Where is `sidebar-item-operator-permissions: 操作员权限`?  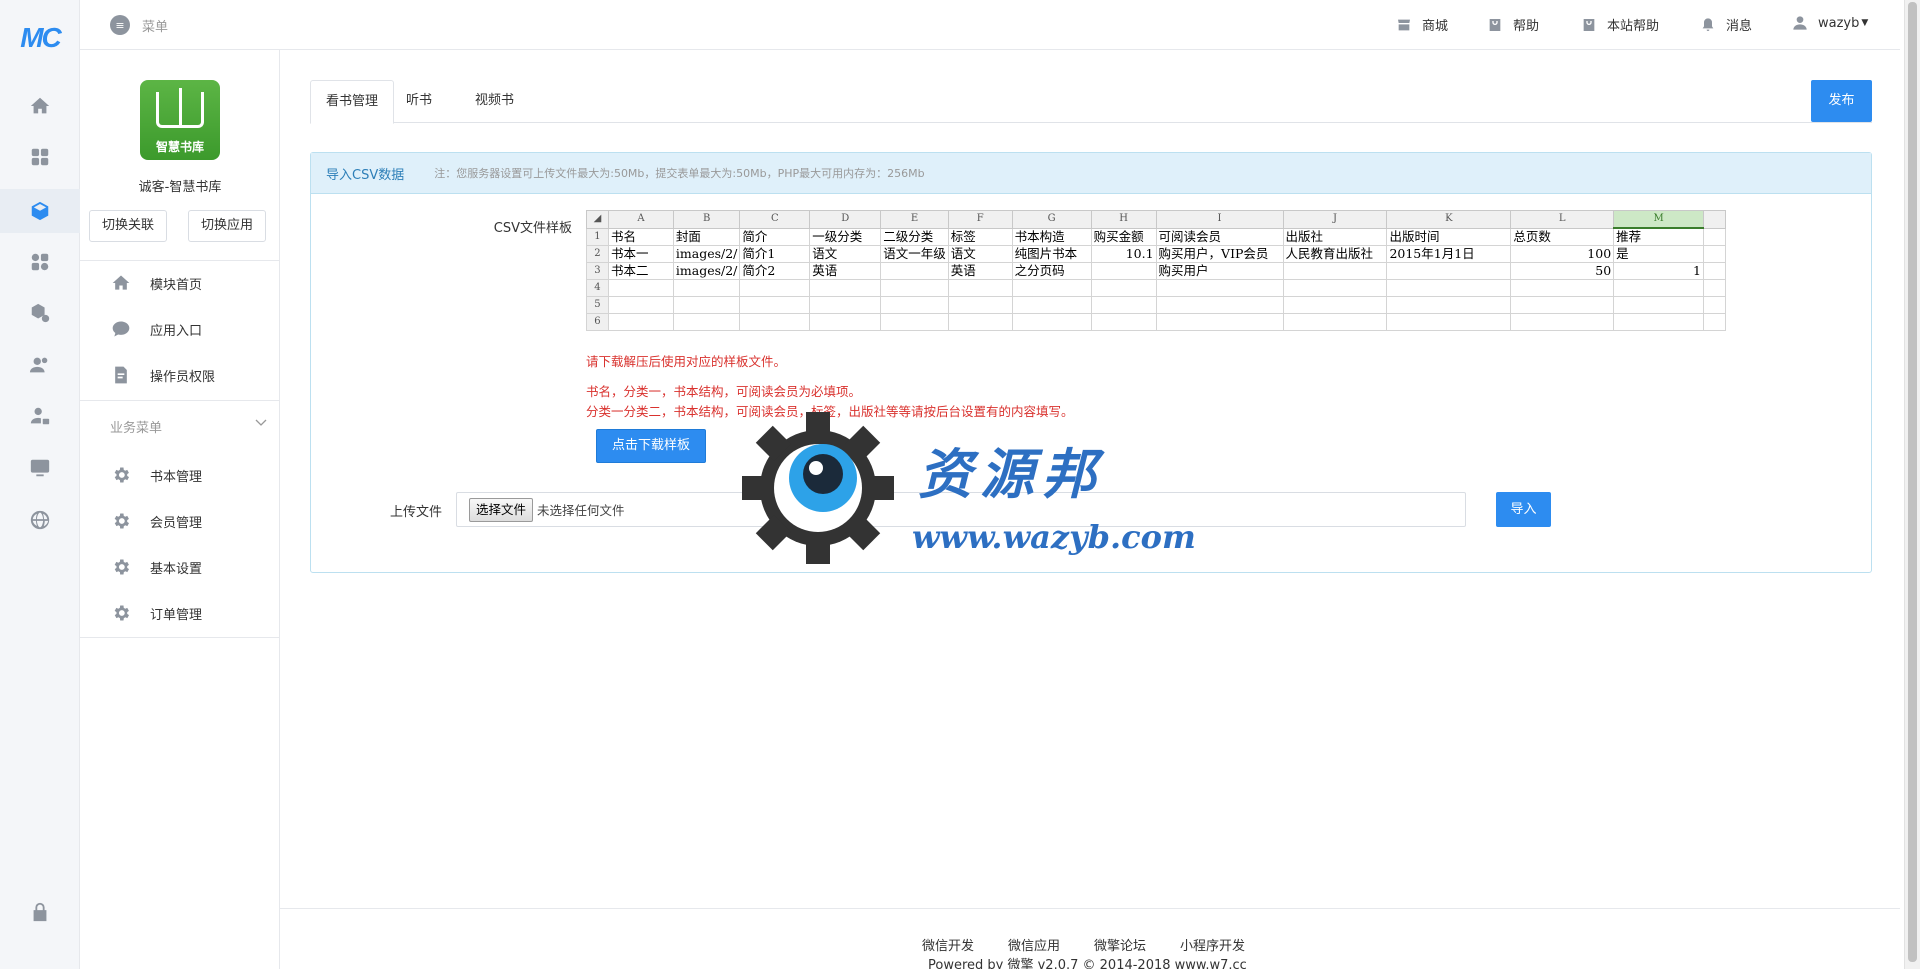
sidebar-item-operator-permissions: 操作员权限 is located at coordinates (180, 375).